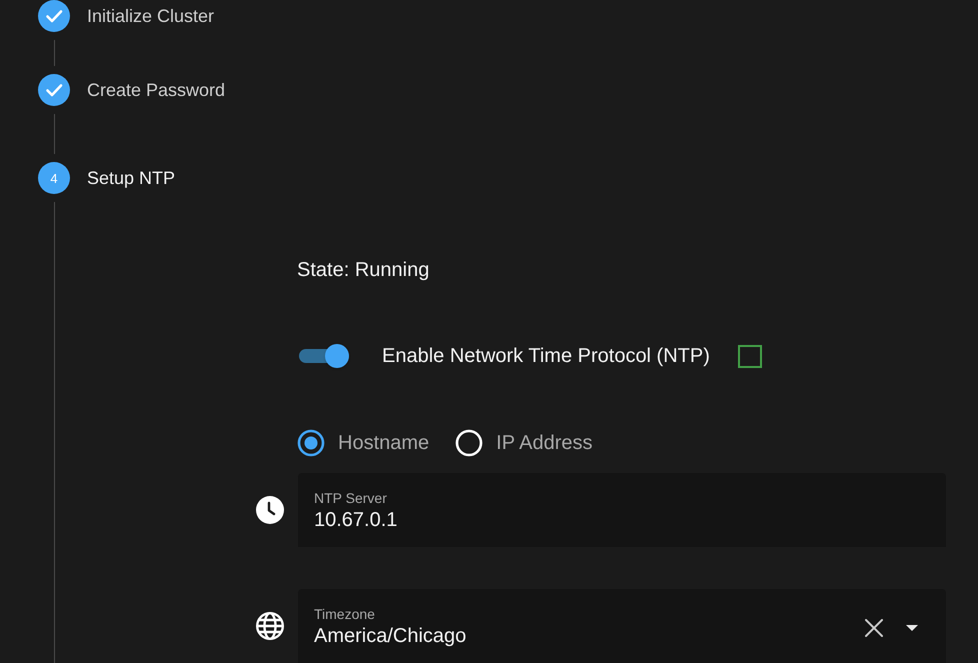 Image resolution: width=978 pixels, height=663 pixels. What do you see at coordinates (874, 628) in the screenshot?
I see `close-icon` at bounding box center [874, 628].